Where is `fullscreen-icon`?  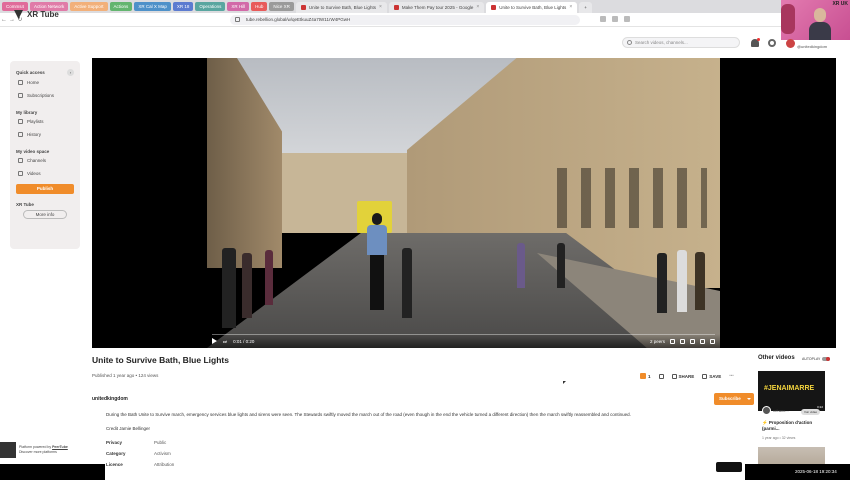 fullscreen-icon is located at coordinates (712, 341).